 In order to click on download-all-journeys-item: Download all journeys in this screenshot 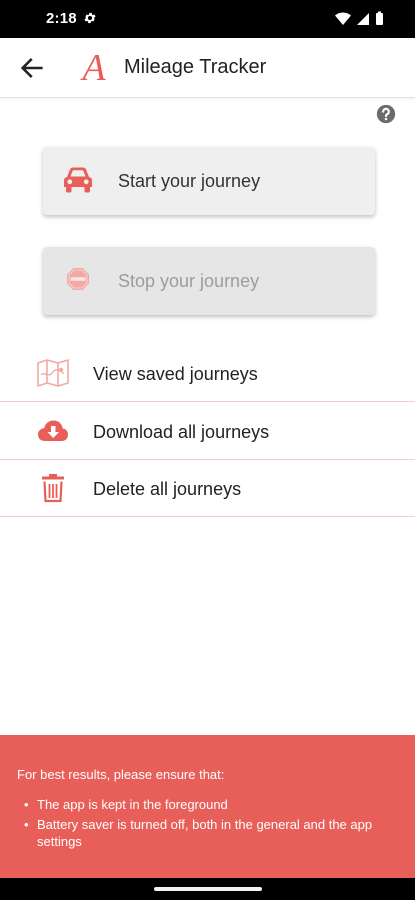, I will do `click(207, 431)`.